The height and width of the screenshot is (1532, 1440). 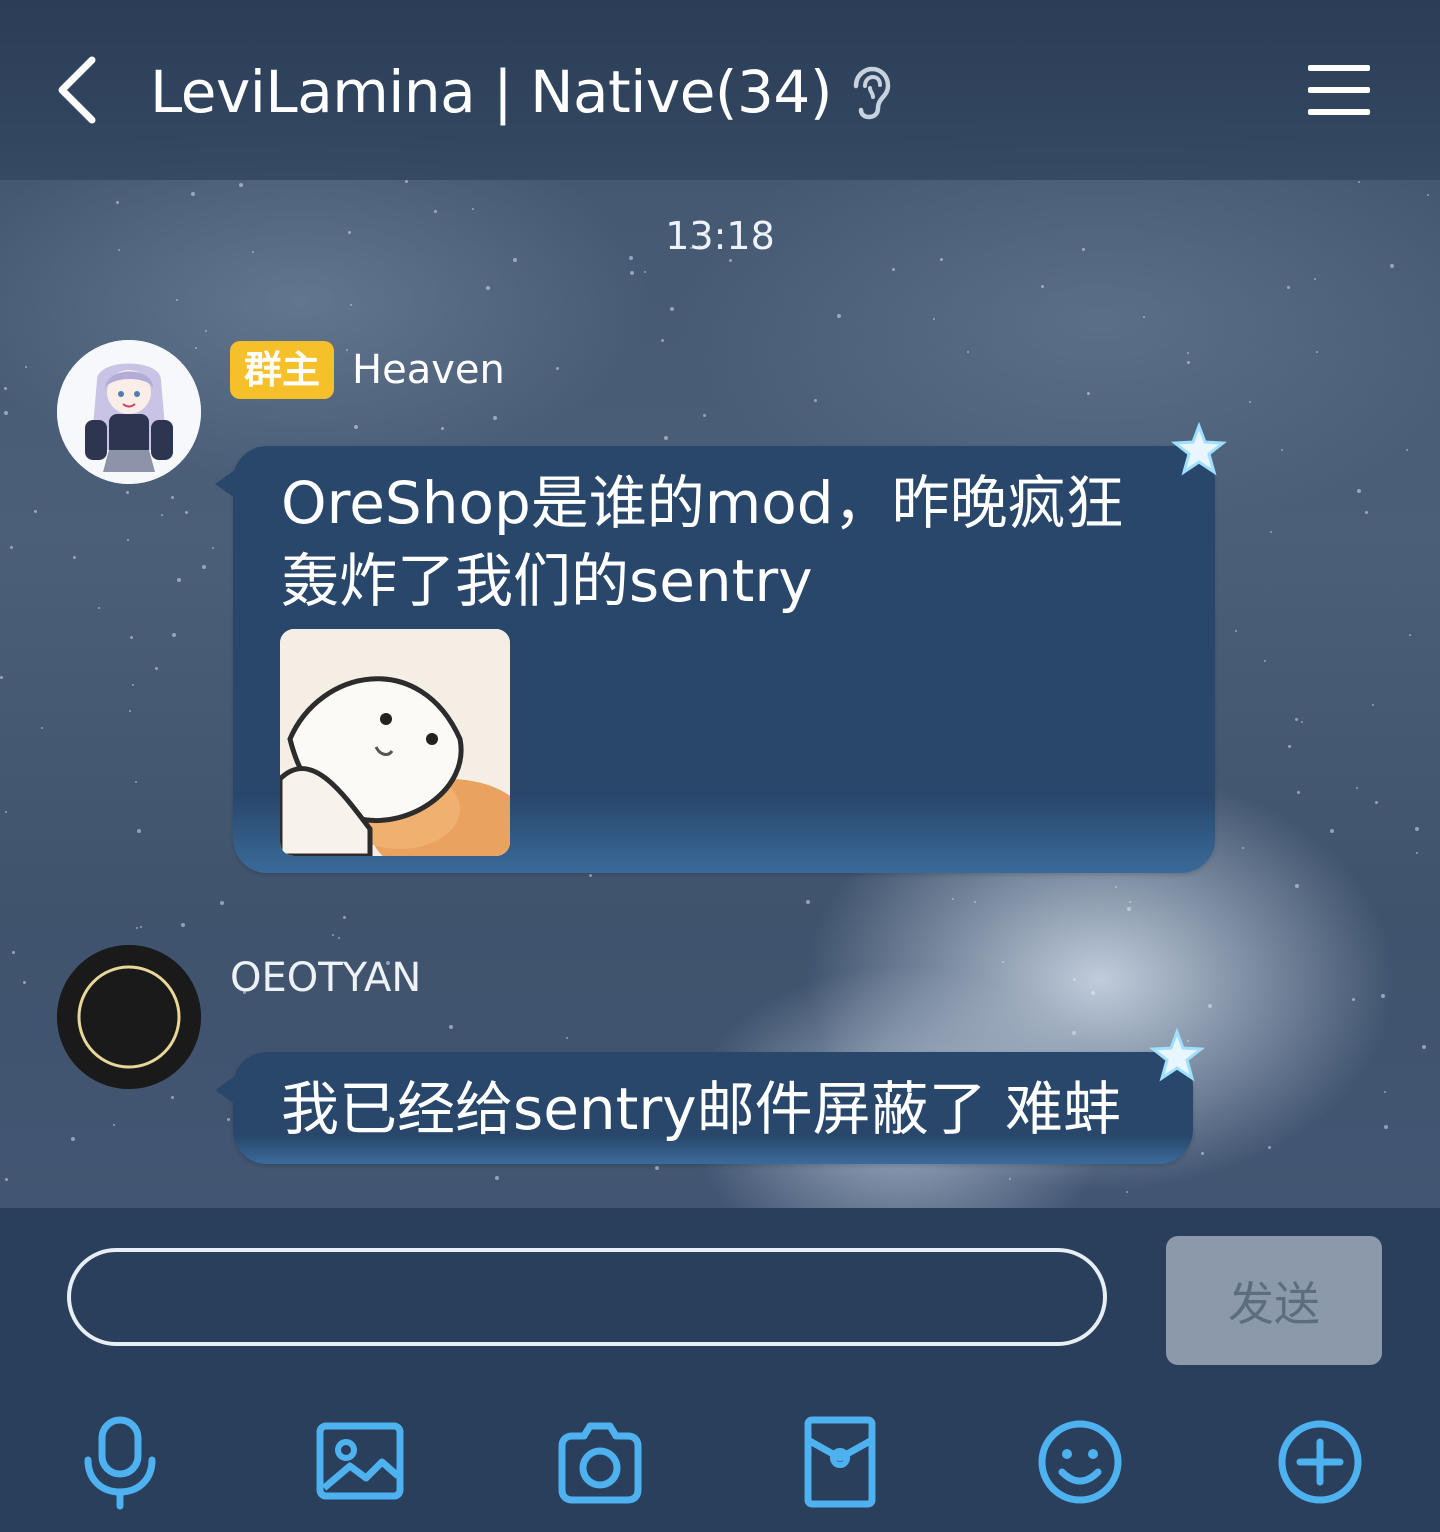 What do you see at coordinates (428, 370) in the screenshot?
I see `sender-name: Heaven` at bounding box center [428, 370].